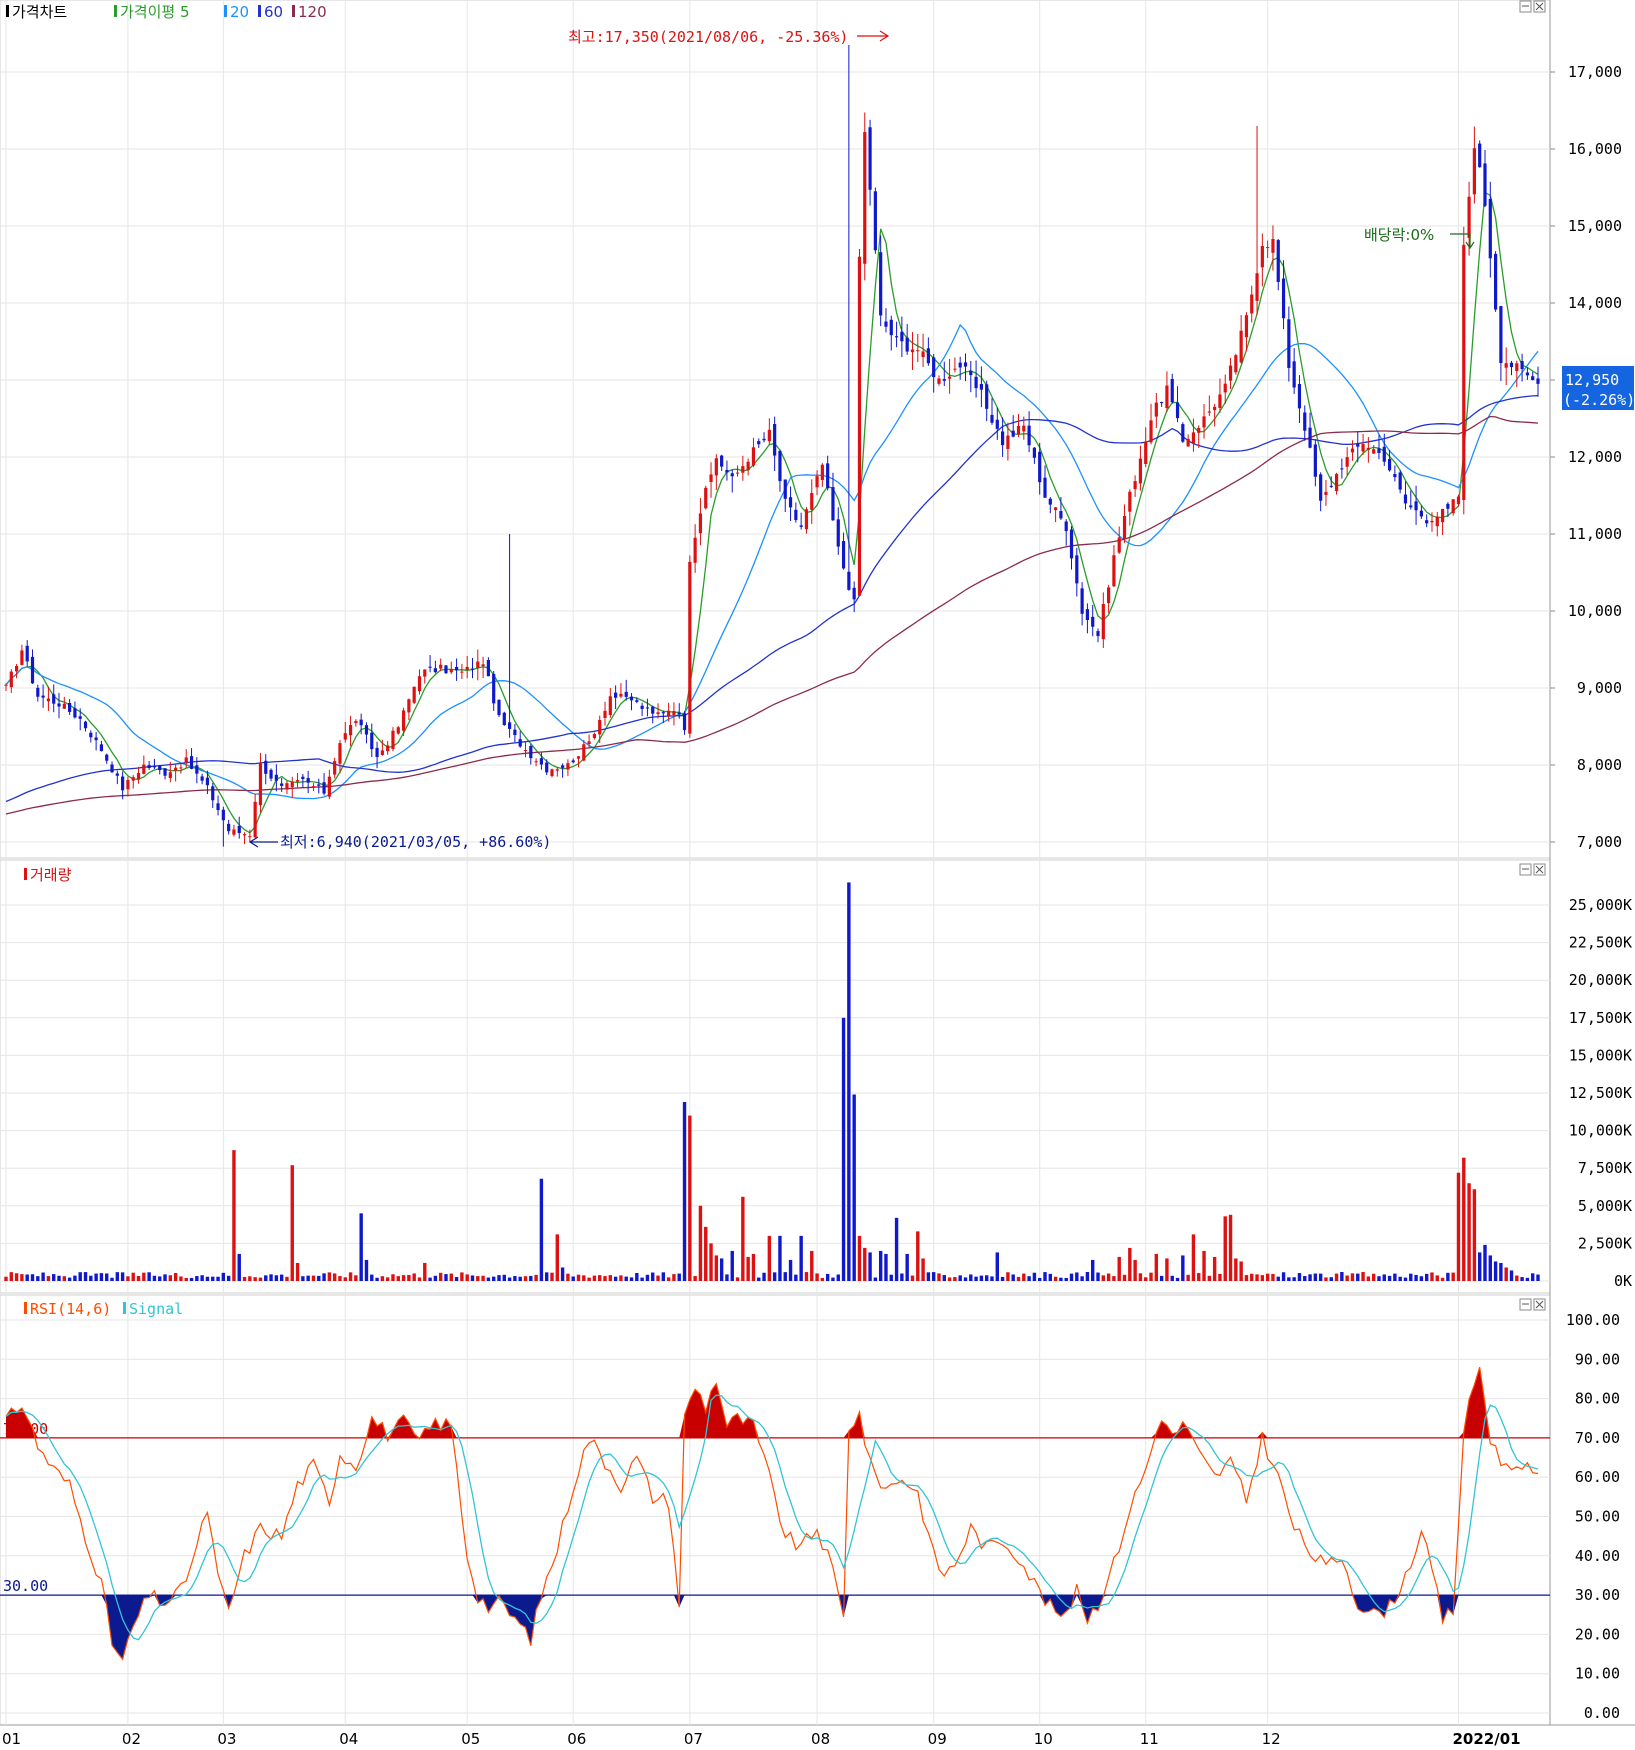  What do you see at coordinates (348, 1739) in the screenshot?
I see `month-tick-label: 04` at bounding box center [348, 1739].